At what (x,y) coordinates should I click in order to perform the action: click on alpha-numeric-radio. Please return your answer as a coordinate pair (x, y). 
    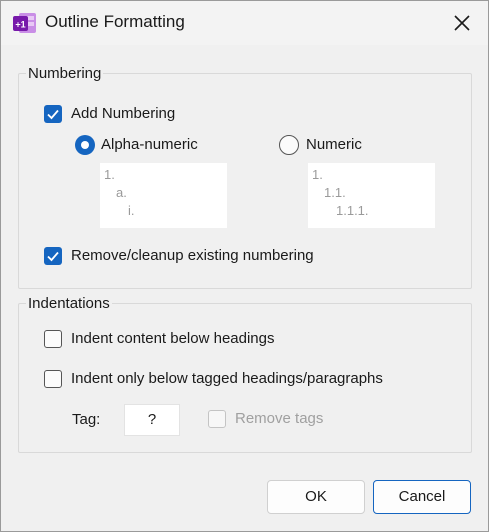
    Looking at the image, I should click on (85, 145).